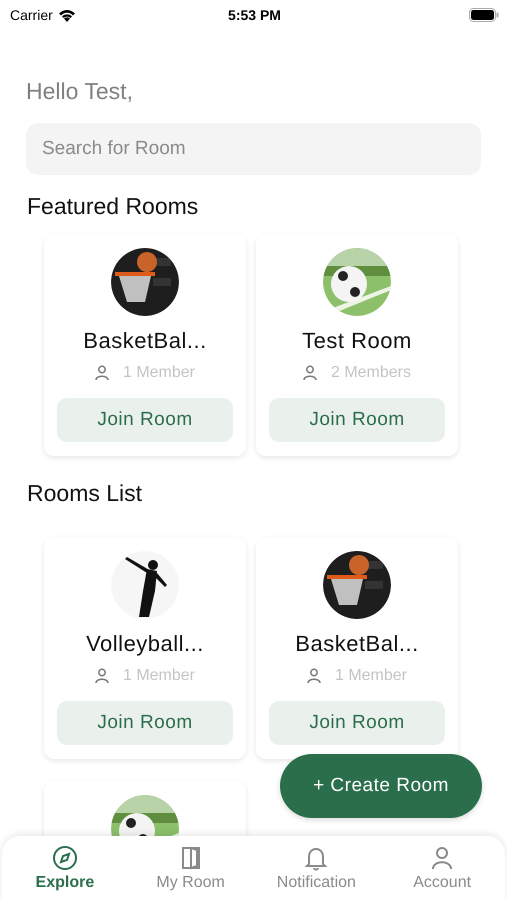  I want to click on wifi-icon, so click(67, 15).